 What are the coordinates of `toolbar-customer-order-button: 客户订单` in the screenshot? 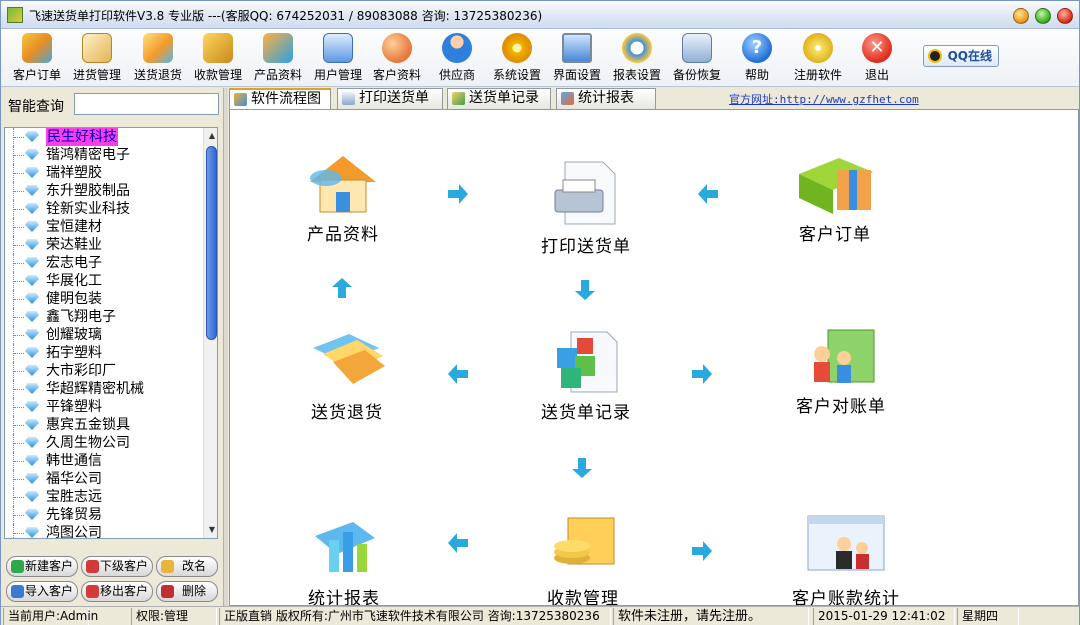 It's located at (37, 58).